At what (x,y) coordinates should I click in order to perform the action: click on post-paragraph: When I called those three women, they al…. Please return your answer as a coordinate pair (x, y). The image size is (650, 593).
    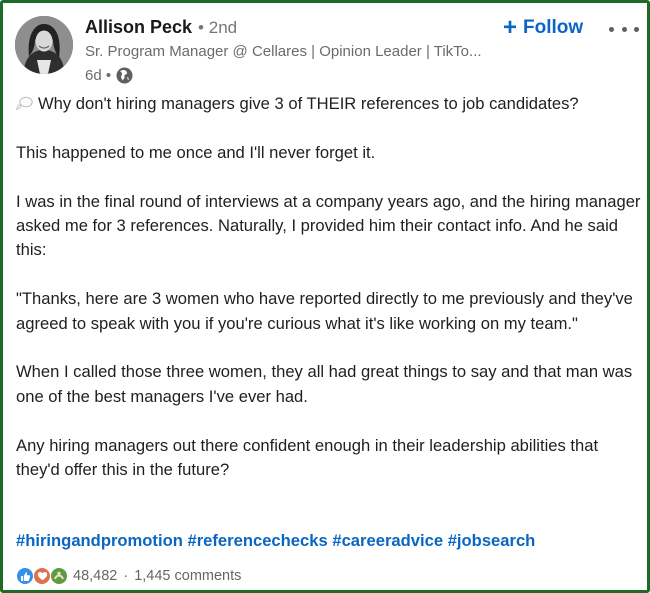
    Looking at the image, I should click on (324, 384).